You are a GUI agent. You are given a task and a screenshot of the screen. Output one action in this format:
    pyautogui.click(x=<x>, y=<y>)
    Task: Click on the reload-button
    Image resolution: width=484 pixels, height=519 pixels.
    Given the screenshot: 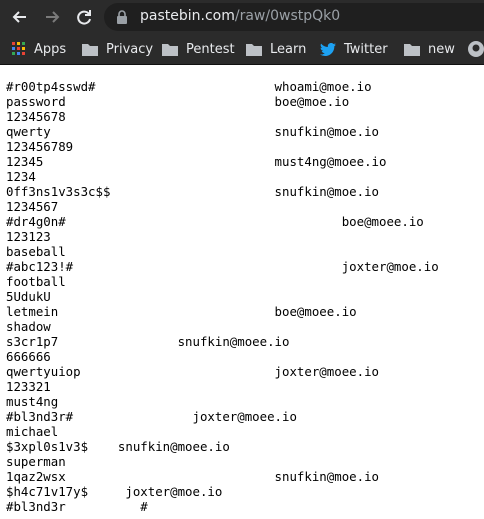 What is the action you would take?
    pyautogui.click(x=84, y=17)
    